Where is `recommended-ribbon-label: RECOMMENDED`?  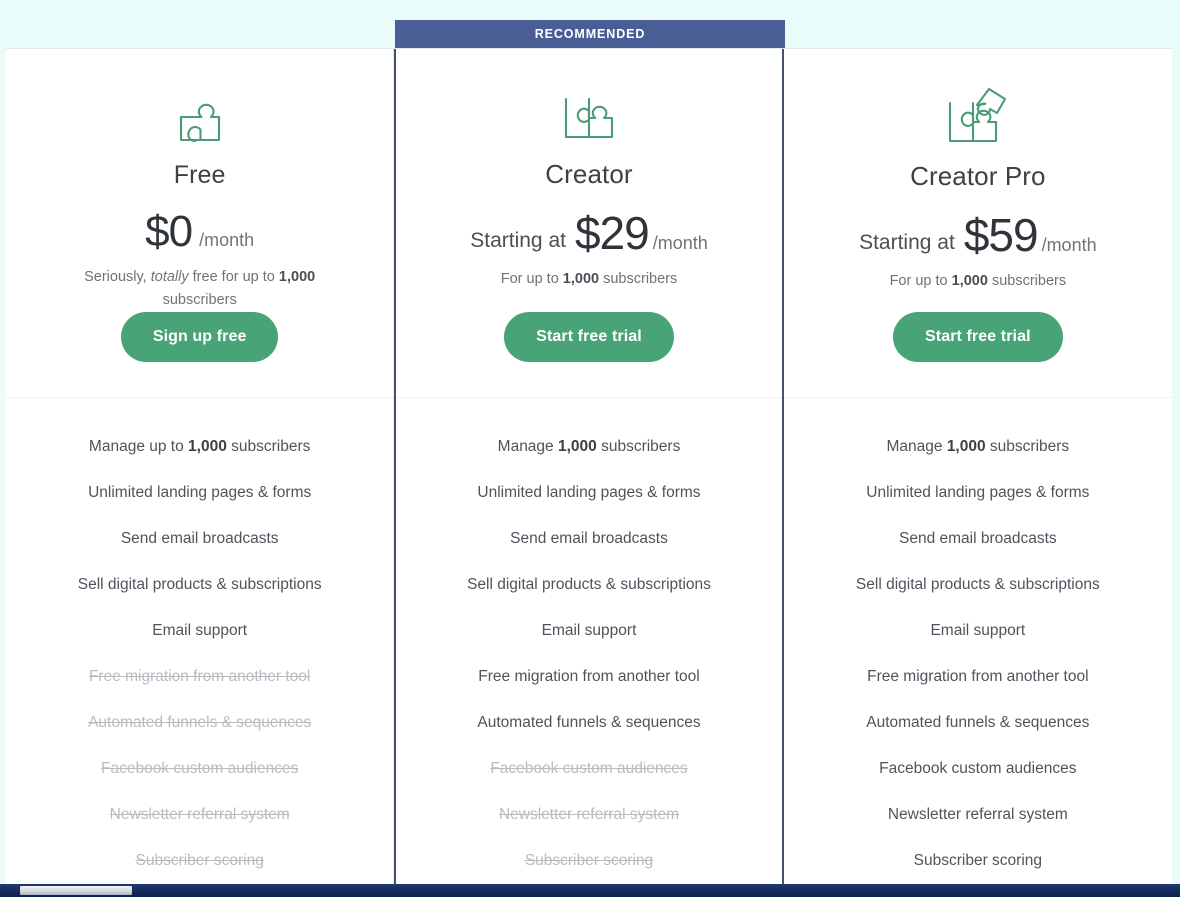
recommended-ribbon-label: RECOMMENDED is located at coordinates (590, 34).